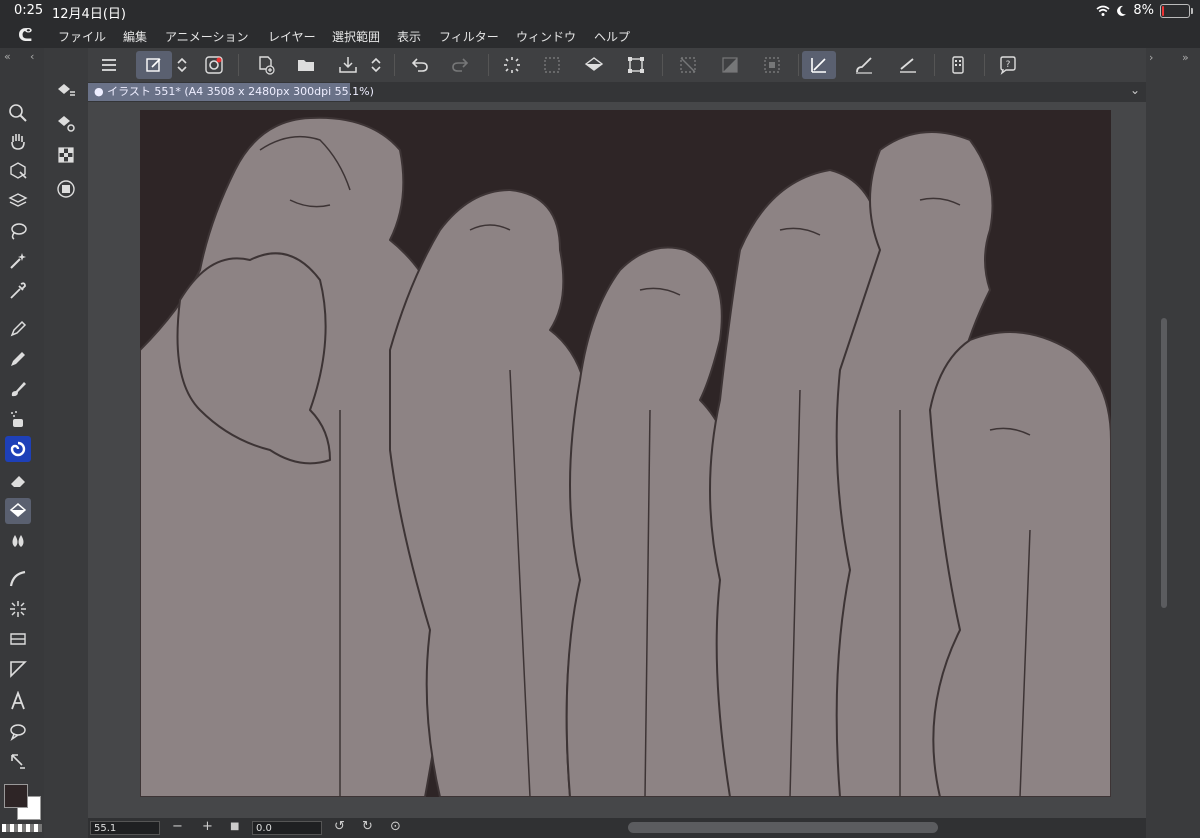  What do you see at coordinates (376, 65) in the screenshot?
I see `save-stepper-icon` at bounding box center [376, 65].